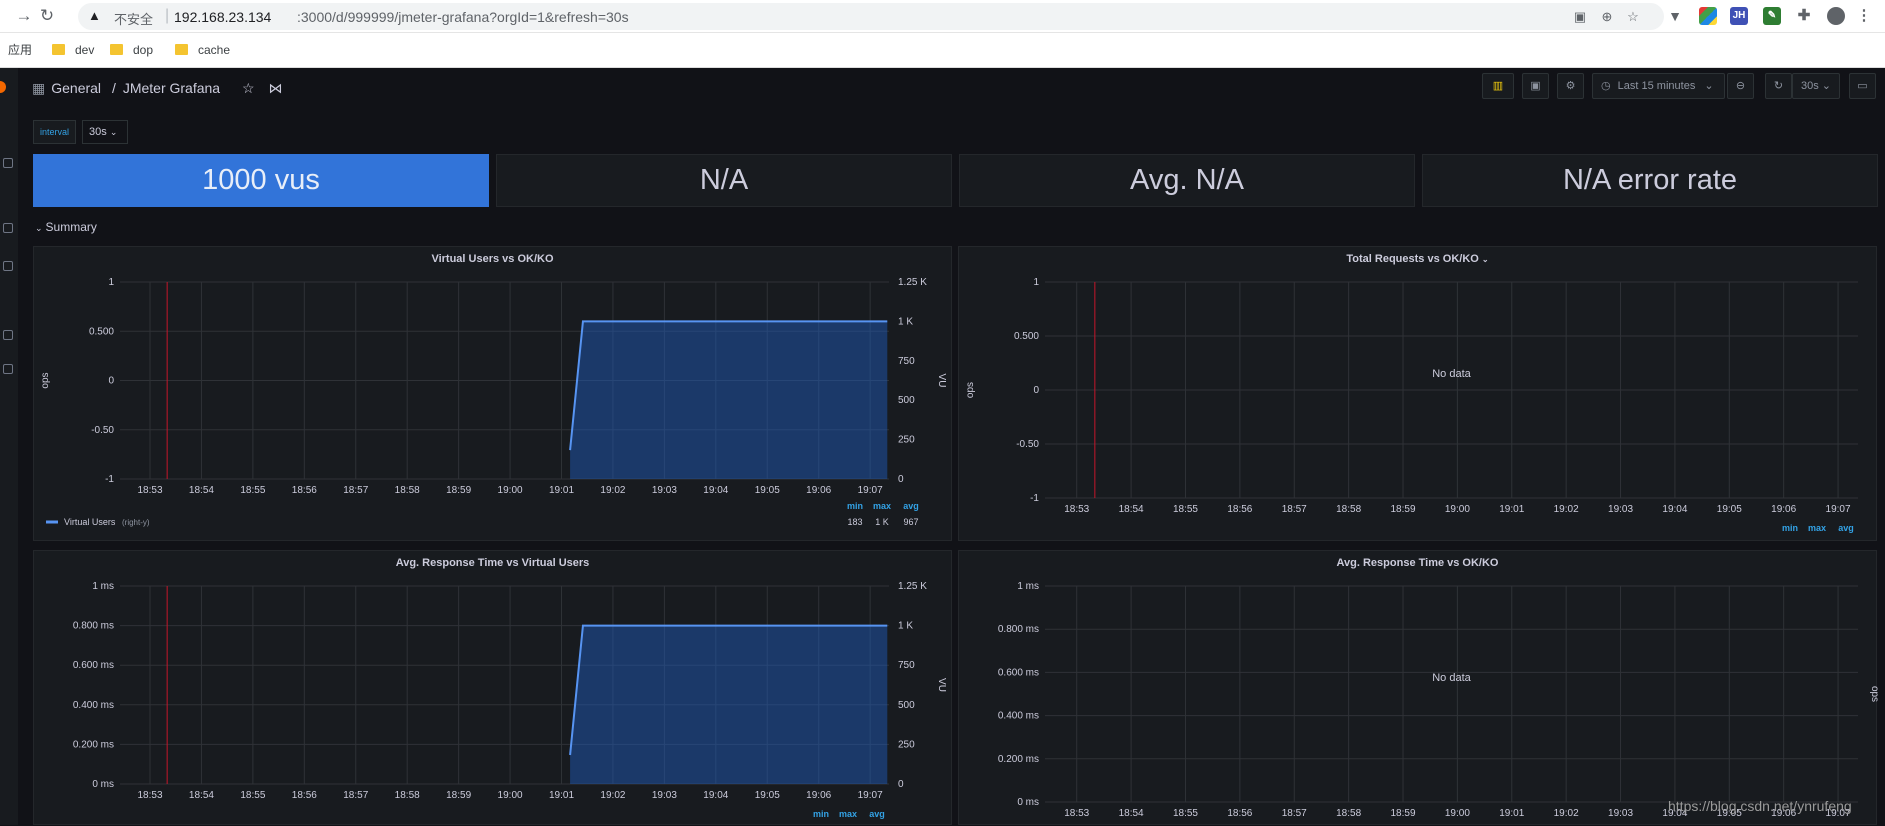 This screenshot has width=1885, height=826. What do you see at coordinates (171, 88) in the screenshot?
I see `page-title: JMeter Grafana` at bounding box center [171, 88].